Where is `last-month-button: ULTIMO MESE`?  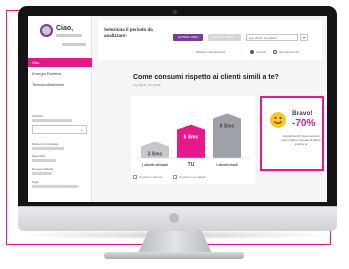 last-month-button: ULTIMO MESE is located at coordinates (224, 37).